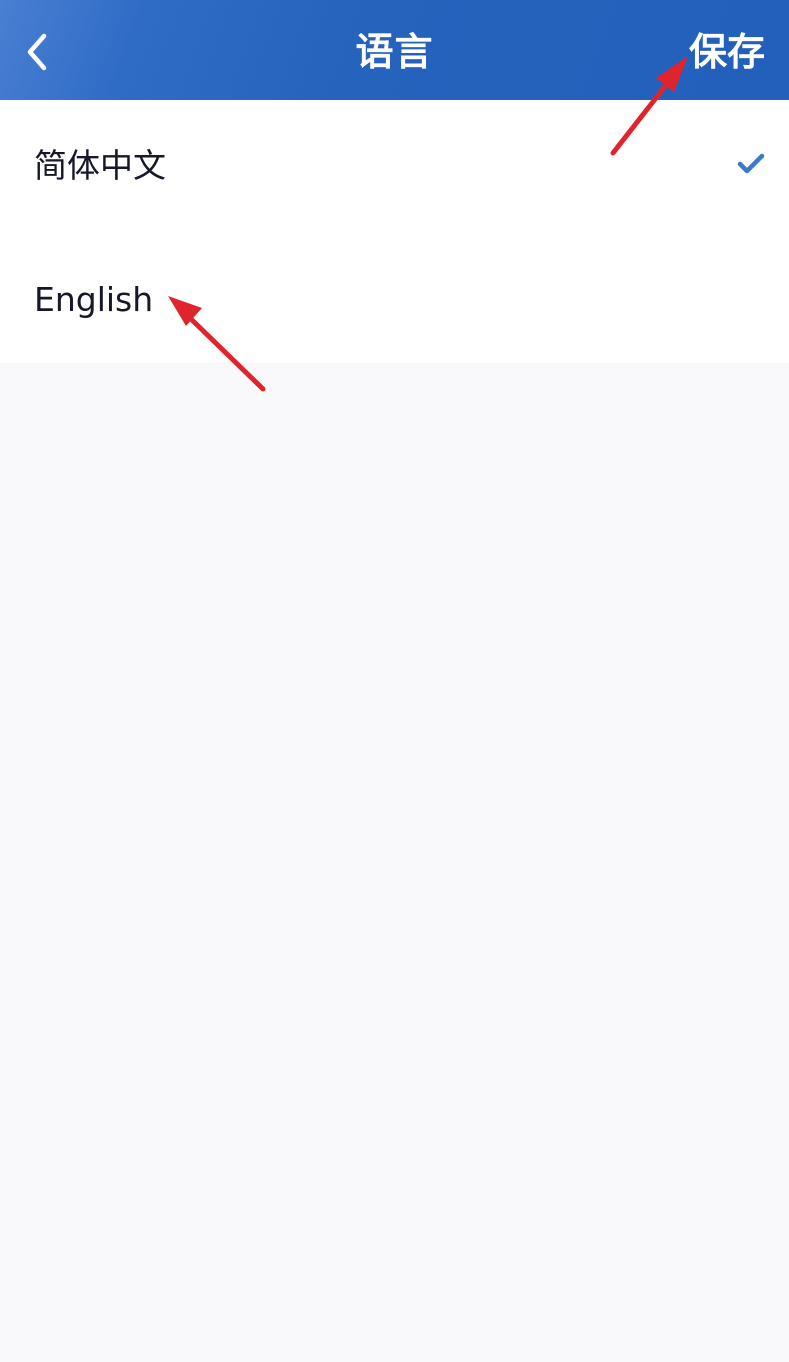 The image size is (789, 1362). What do you see at coordinates (727, 52) in the screenshot?
I see `save-button: 保存` at bounding box center [727, 52].